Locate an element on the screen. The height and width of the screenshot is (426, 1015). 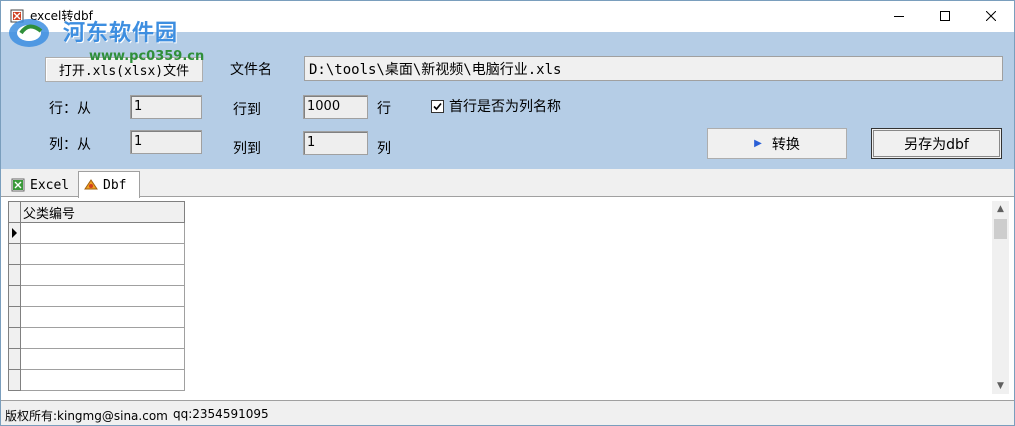
first-row-header-checkbox is located at coordinates (437, 106).